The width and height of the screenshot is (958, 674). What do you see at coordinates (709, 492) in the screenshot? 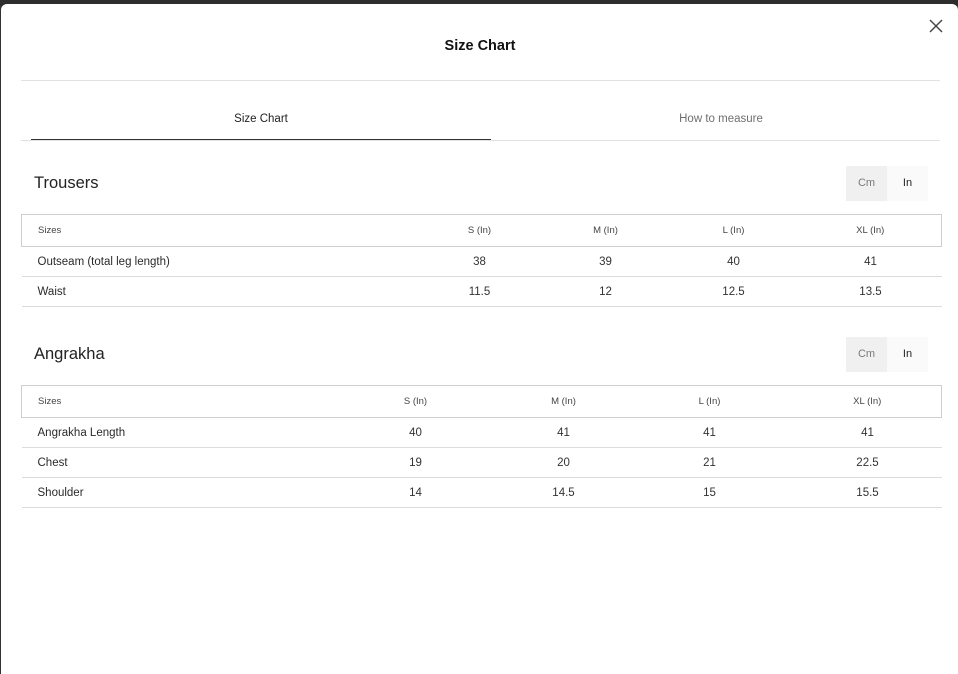
I see `table-cell: 15` at bounding box center [709, 492].